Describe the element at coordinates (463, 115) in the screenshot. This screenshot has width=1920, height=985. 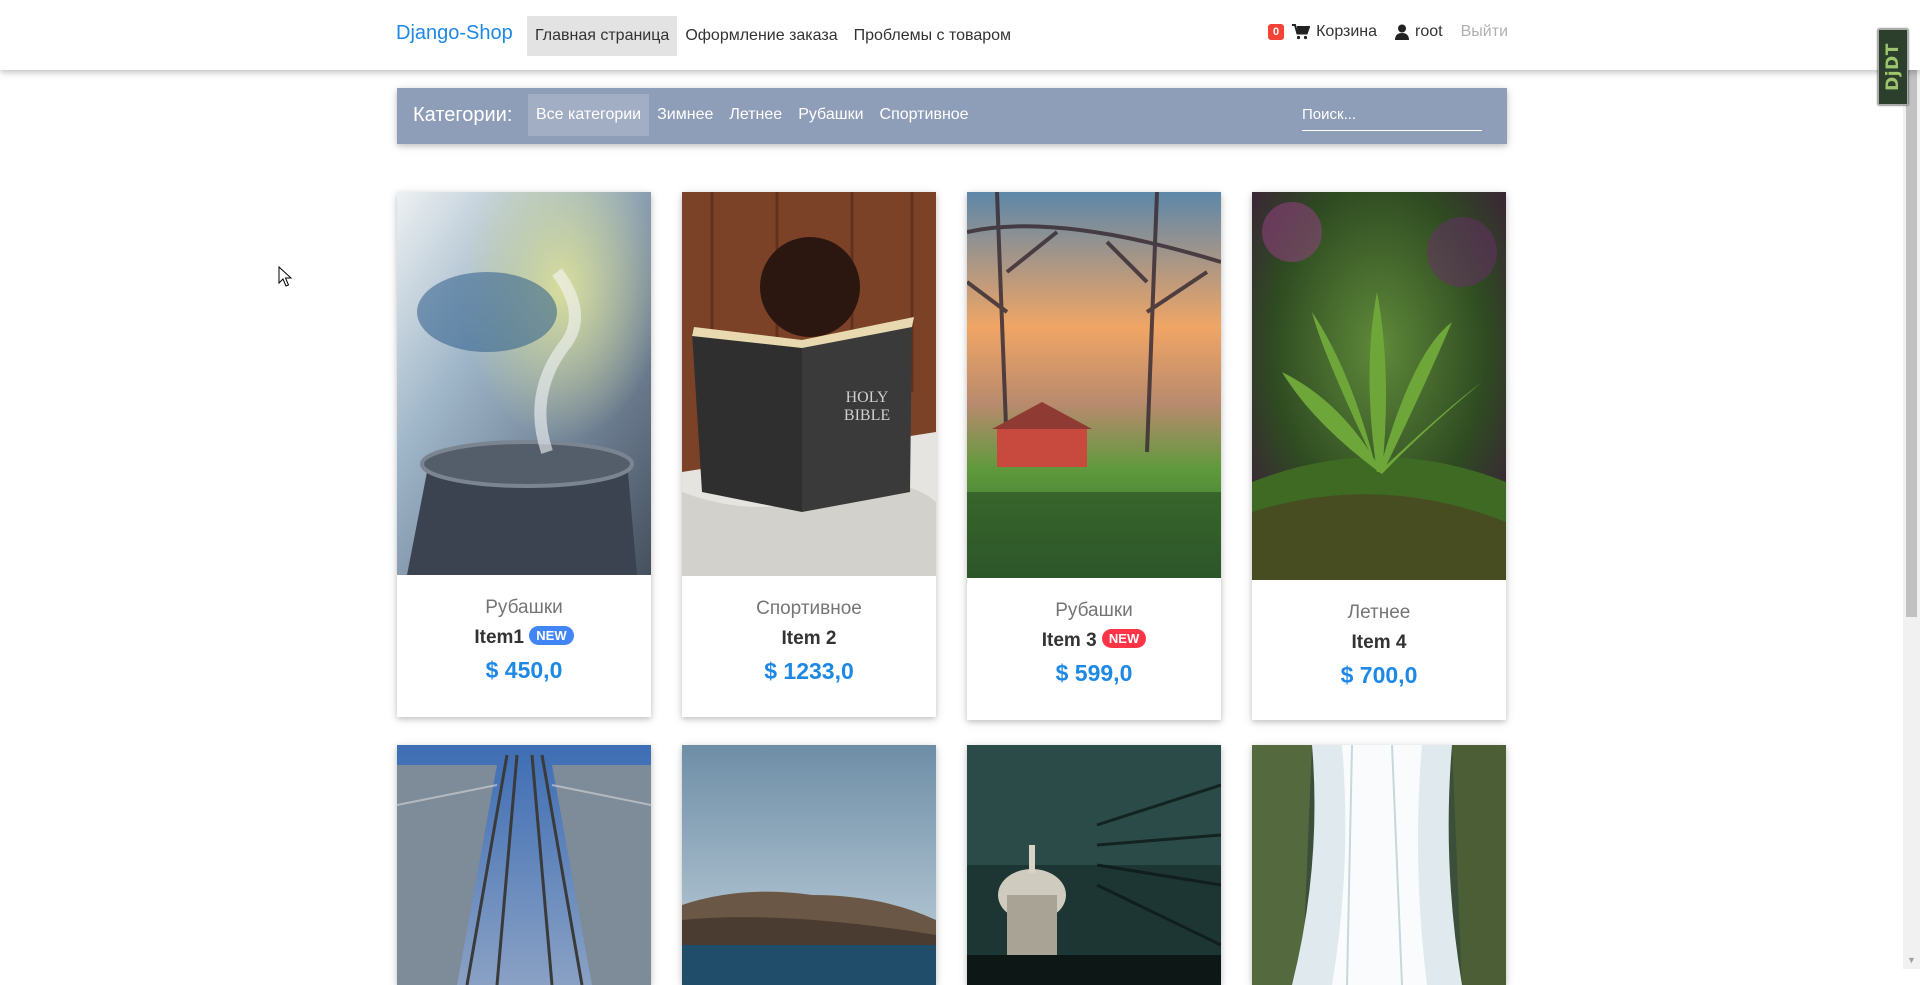
I see `category-bar-title: Категории:` at that location.